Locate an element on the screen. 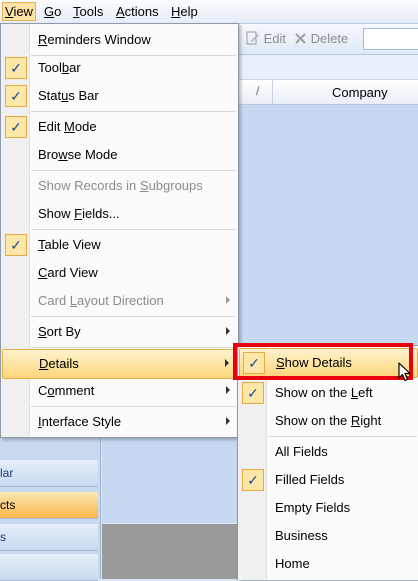 The image size is (418, 581). menu-view-label: iew is located at coordinates (23, 11).